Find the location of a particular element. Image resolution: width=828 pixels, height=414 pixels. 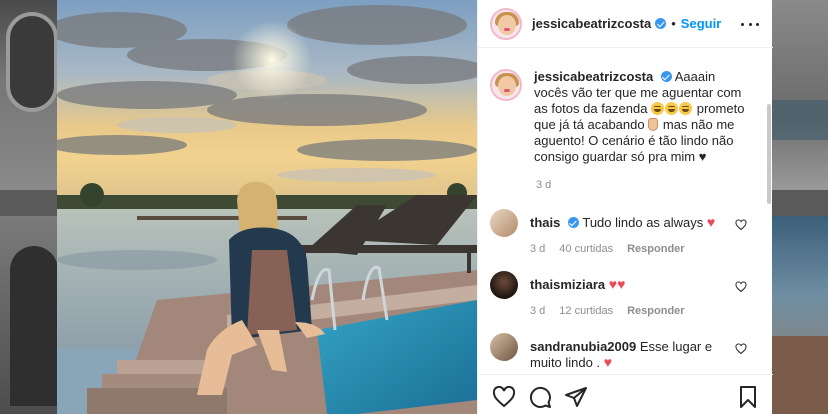

commenter-username: sandranubia2009 is located at coordinates (583, 346).